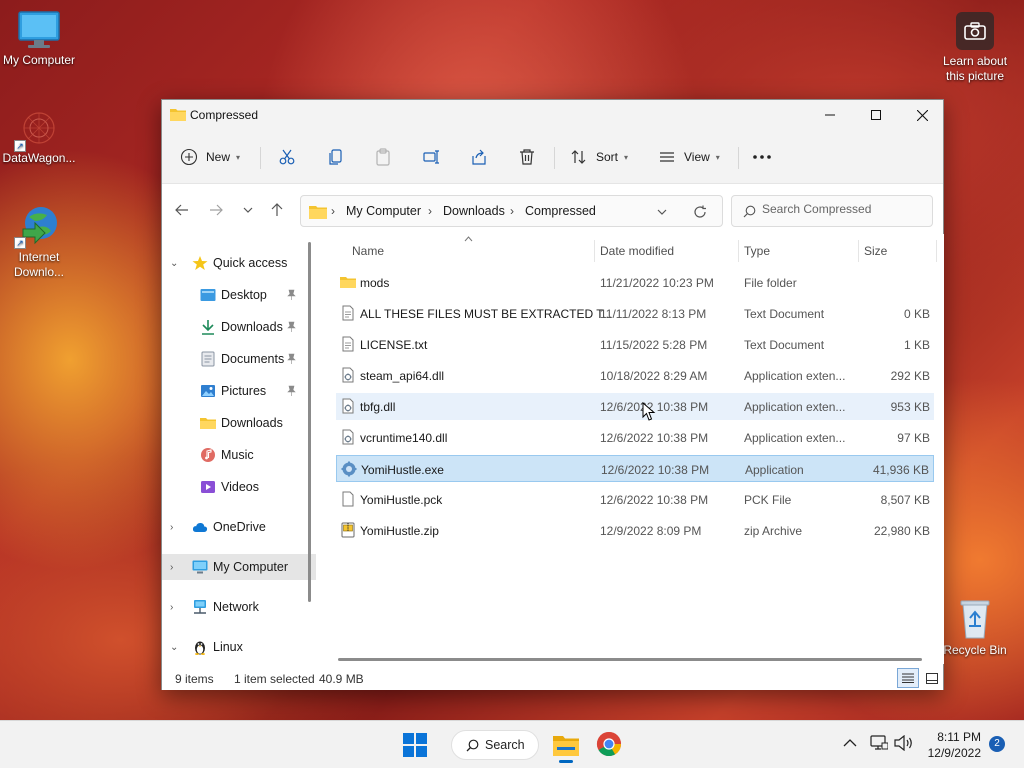 This screenshot has width=1024, height=768. What do you see at coordinates (511, 211) in the screenshot?
I see `address-bar: › My Computer › Downloads › Compressed` at bounding box center [511, 211].